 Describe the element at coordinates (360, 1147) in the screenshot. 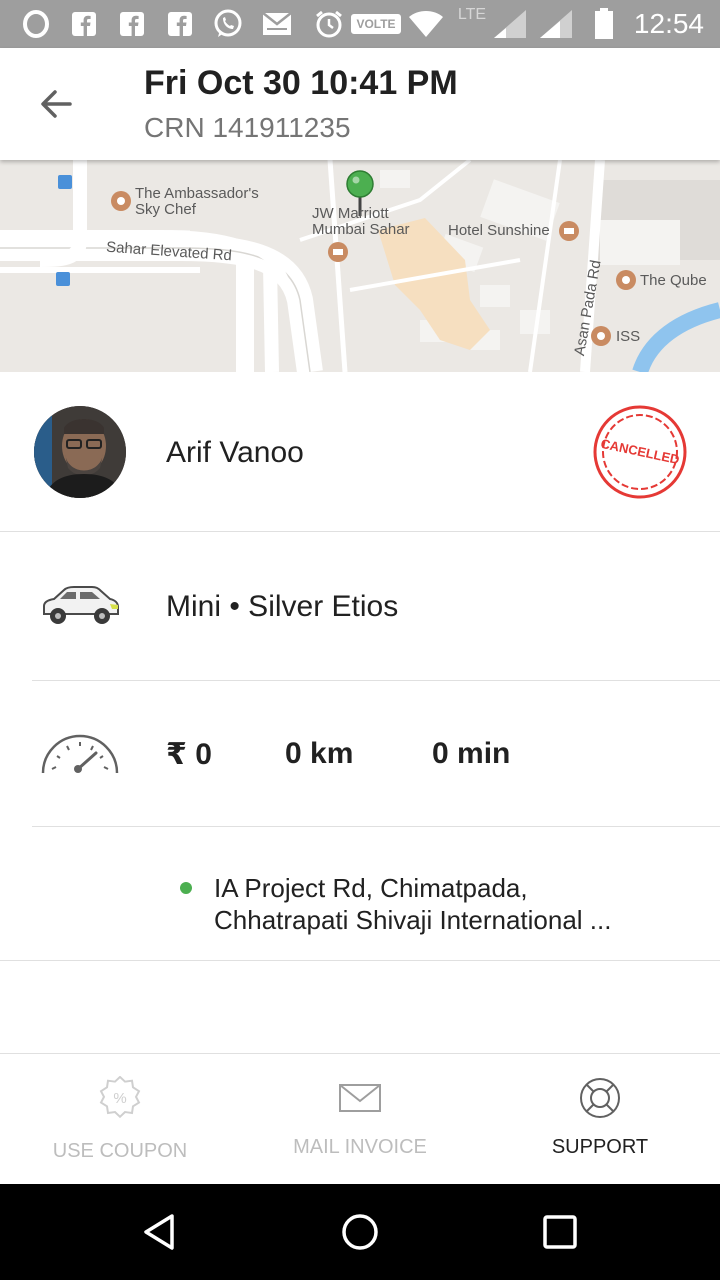

I see `mail-invoice-label: MAIL INVOICE` at that location.